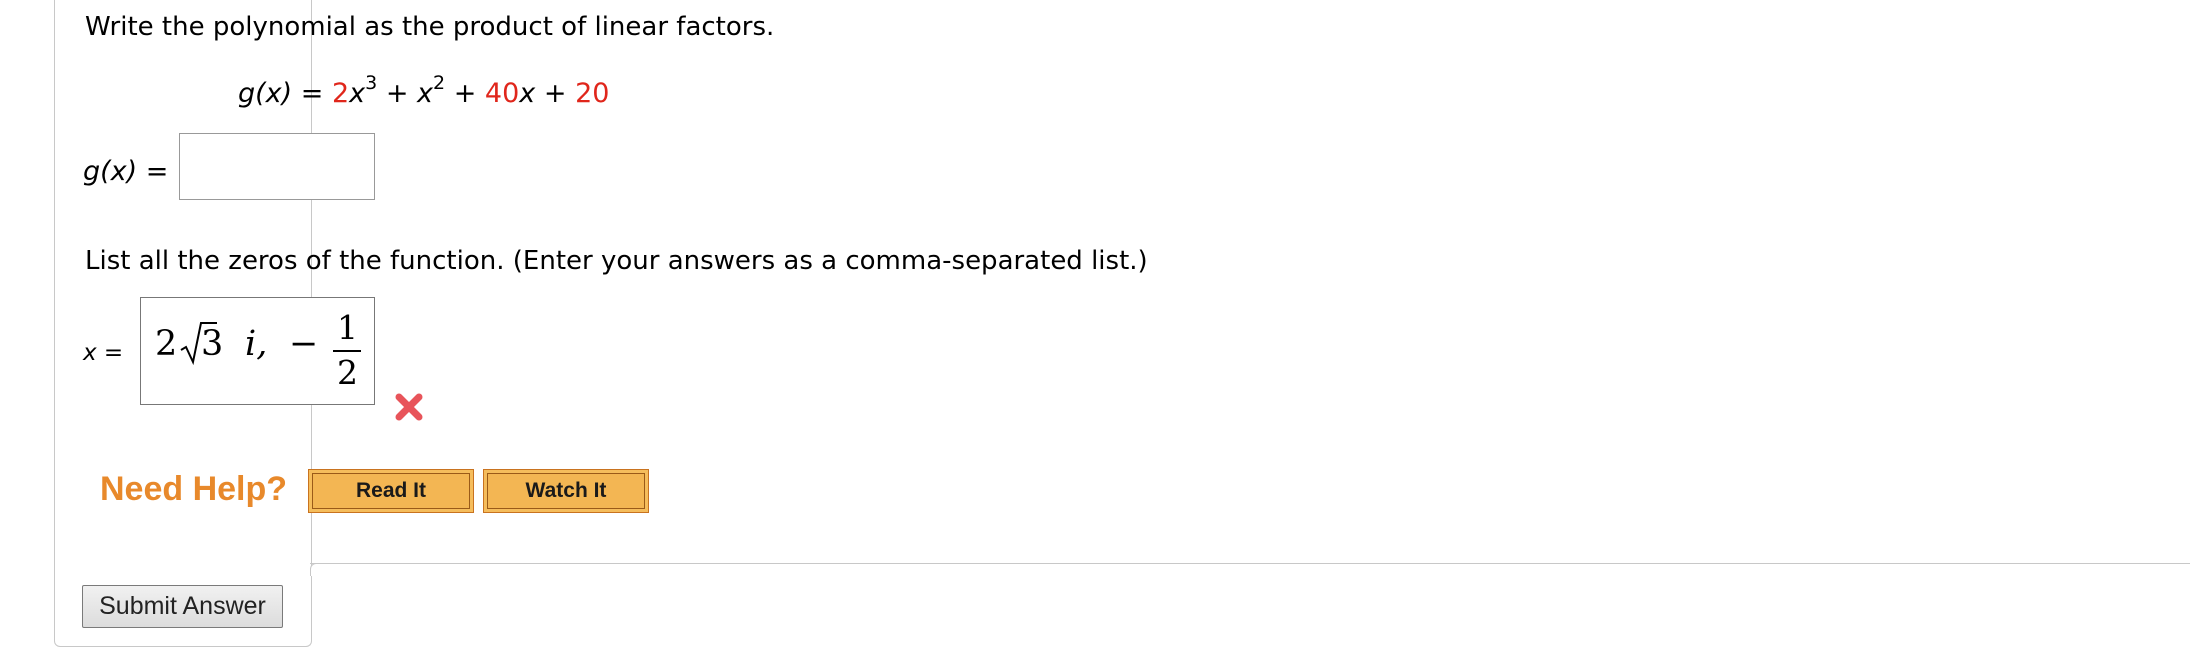  What do you see at coordinates (256, 344) in the screenshot?
I see `zeros-imaginary-unit: i,` at bounding box center [256, 344].